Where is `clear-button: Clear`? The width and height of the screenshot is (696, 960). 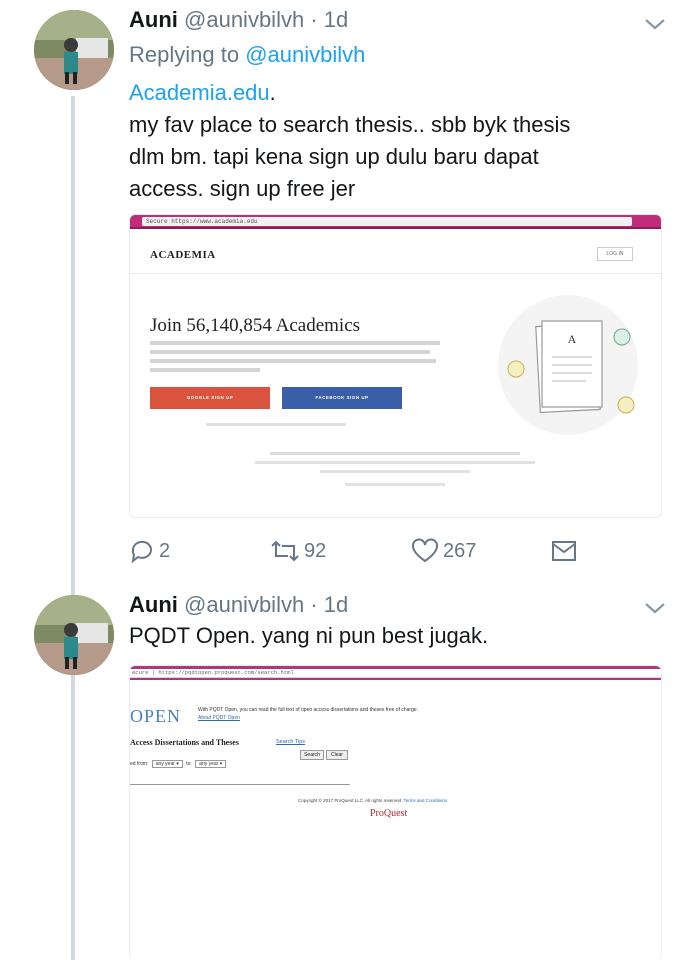
clear-button: Clear is located at coordinates (337, 755).